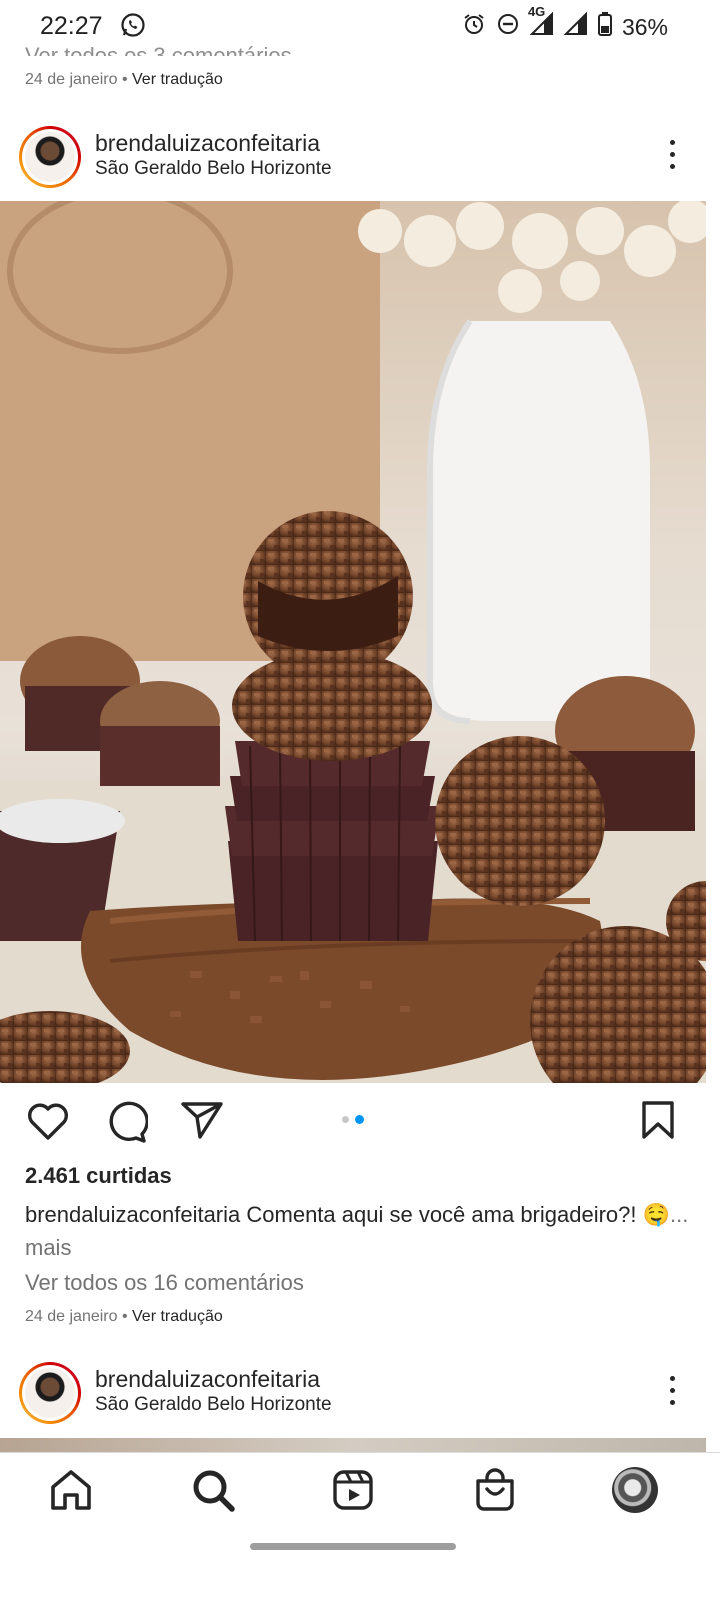 The width and height of the screenshot is (720, 1600). I want to click on profile-avatar, so click(635, 1490).